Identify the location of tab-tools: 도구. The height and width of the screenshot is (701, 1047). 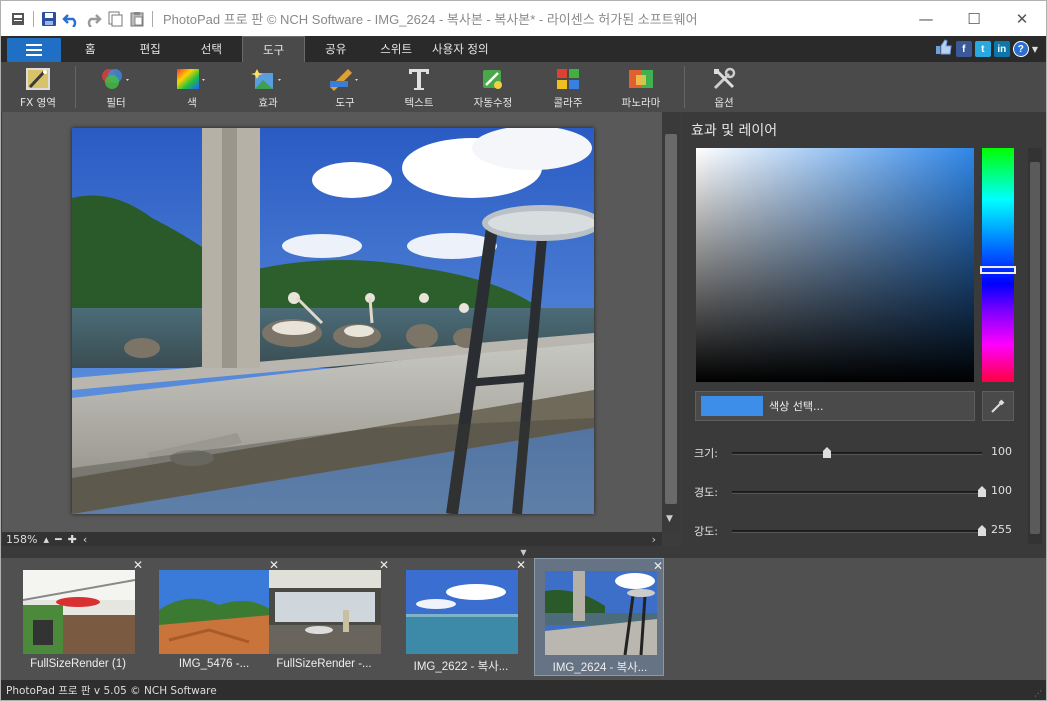
(273, 49).